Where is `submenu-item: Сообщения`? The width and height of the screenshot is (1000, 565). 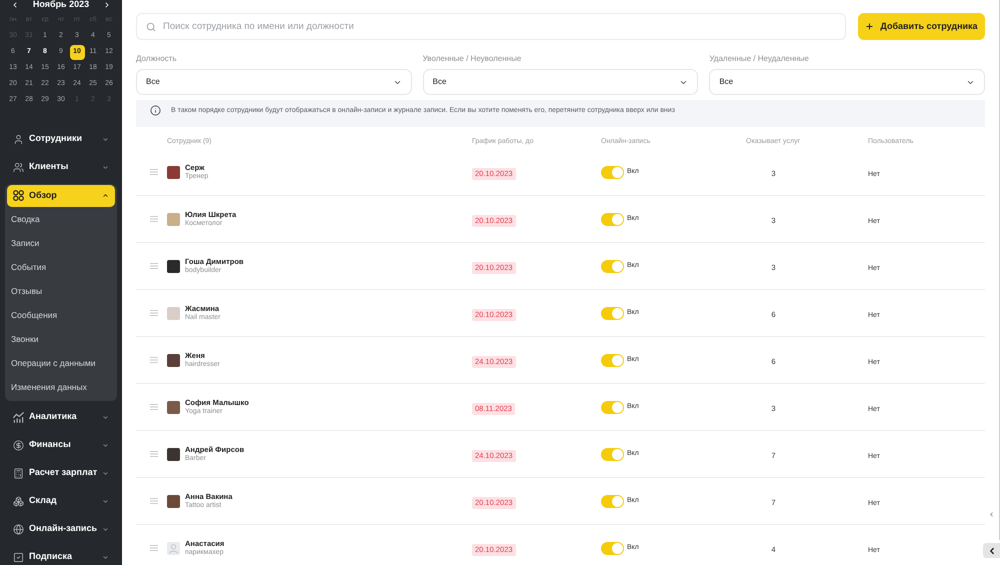 submenu-item: Сообщения is located at coordinates (61, 314).